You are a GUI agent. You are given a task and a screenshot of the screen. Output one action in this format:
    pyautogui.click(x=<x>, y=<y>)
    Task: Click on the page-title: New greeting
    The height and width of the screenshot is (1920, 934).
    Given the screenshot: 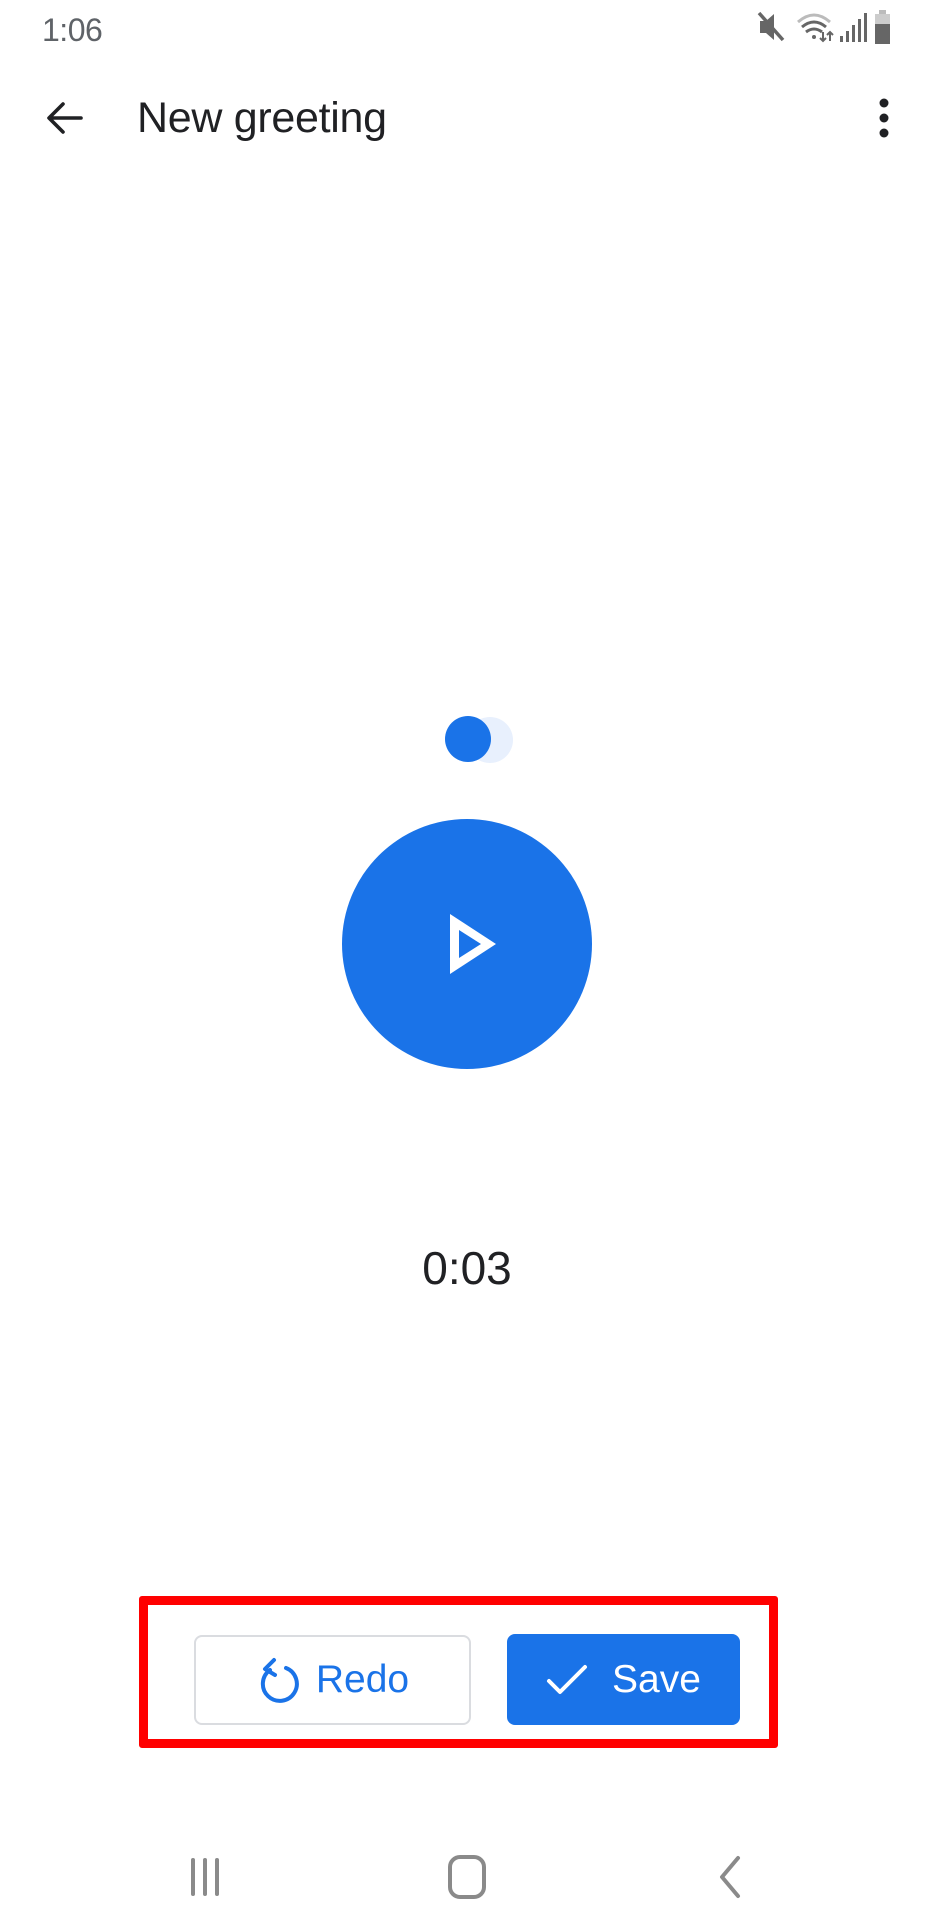 What is the action you would take?
    pyautogui.click(x=262, y=118)
    